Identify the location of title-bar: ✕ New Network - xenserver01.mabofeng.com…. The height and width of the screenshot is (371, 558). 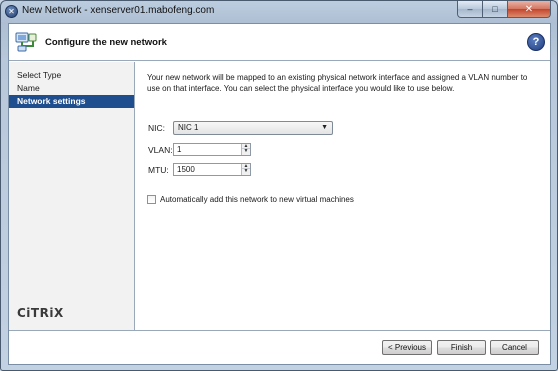
(279, 11).